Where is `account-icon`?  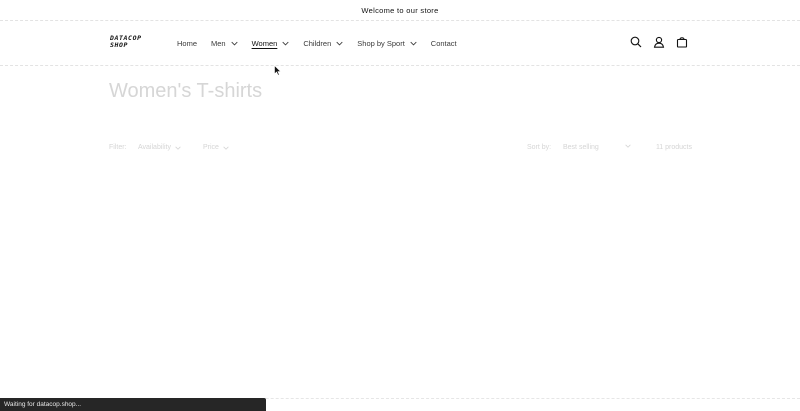
account-icon is located at coordinates (659, 42).